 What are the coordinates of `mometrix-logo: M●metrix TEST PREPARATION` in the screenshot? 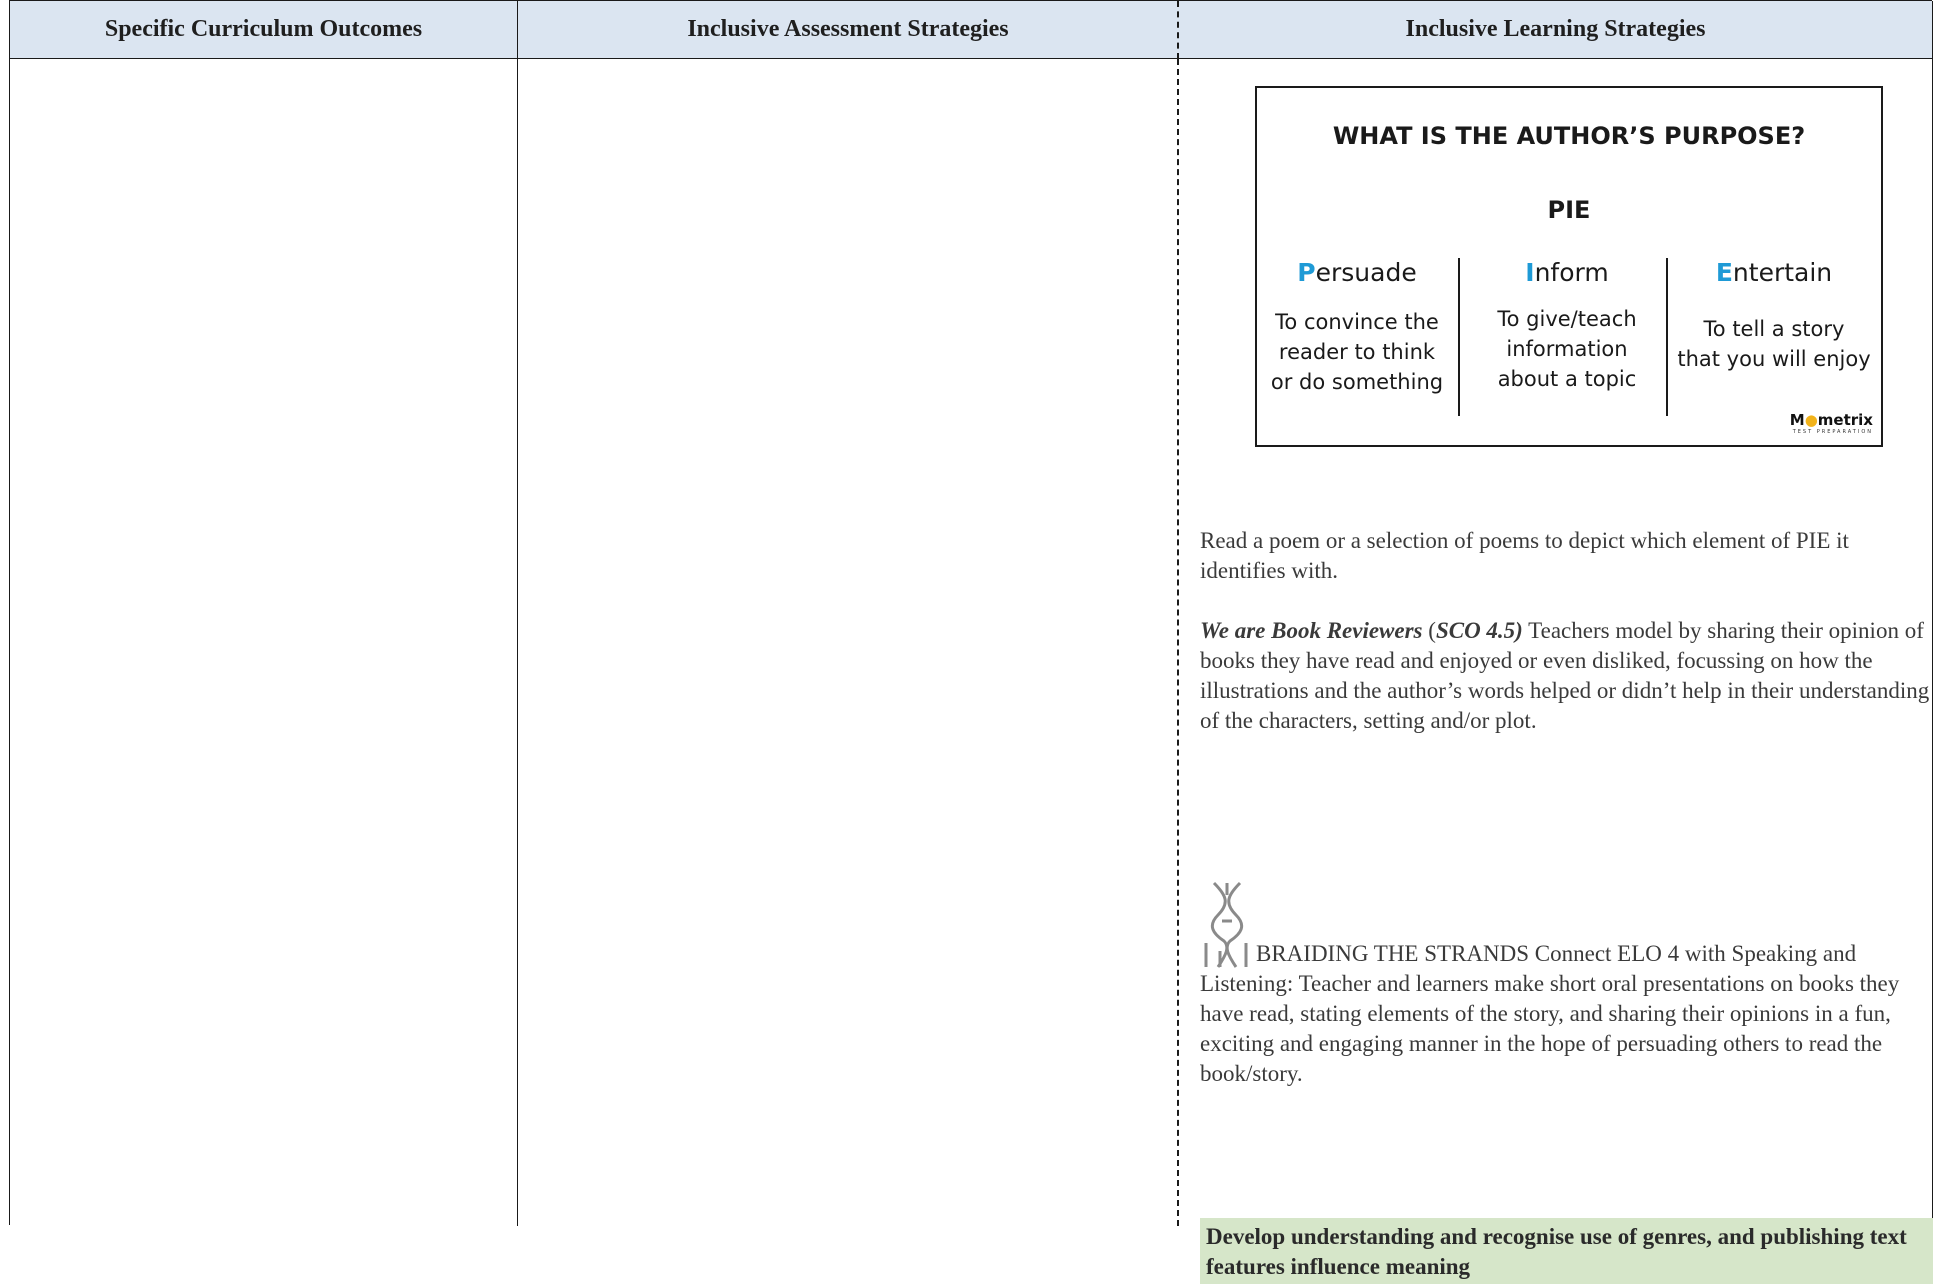 It's located at (1831, 423).